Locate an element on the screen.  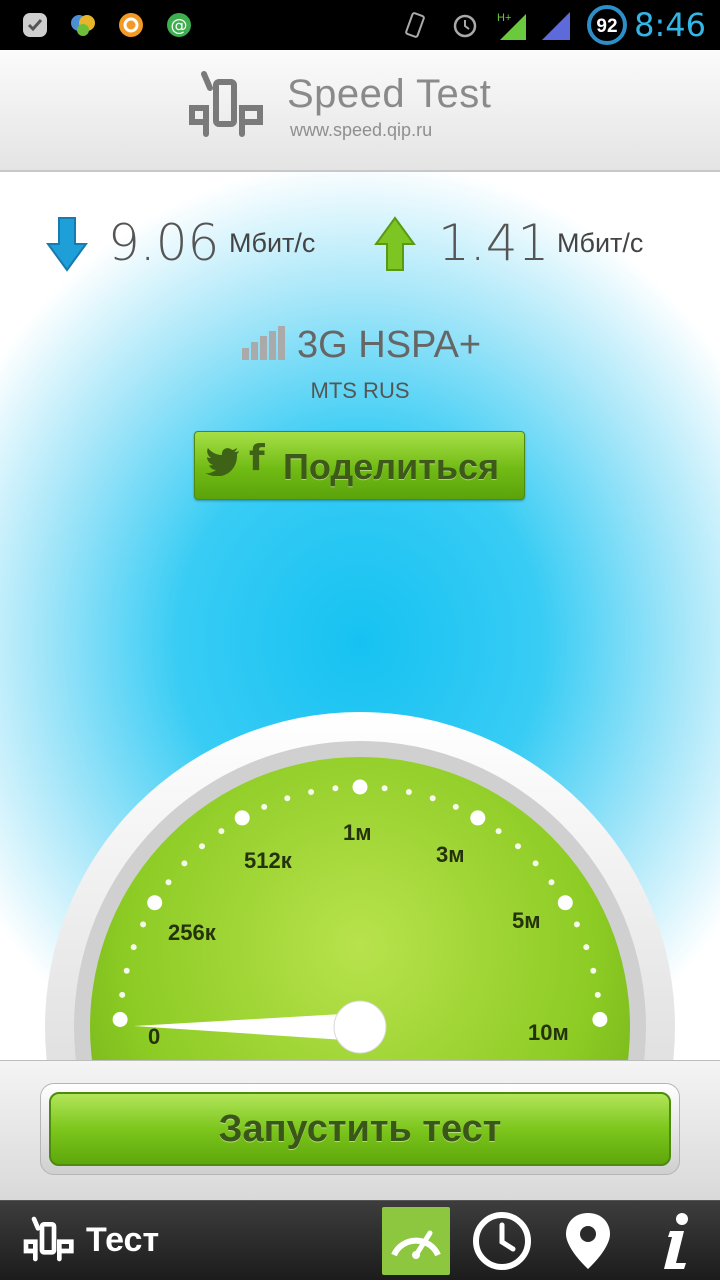
mail-app-icon is located at coordinates (131, 25).